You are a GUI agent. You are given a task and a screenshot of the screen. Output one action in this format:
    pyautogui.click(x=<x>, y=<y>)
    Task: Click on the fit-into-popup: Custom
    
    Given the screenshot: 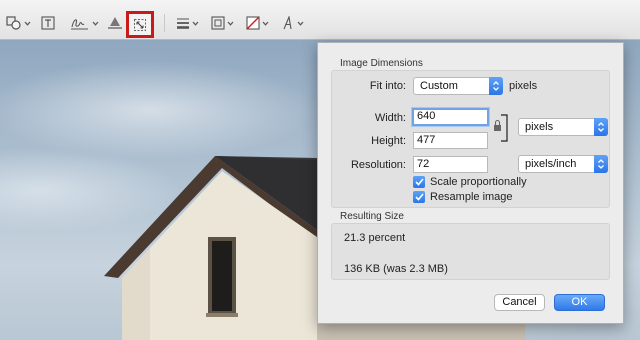 What is the action you would take?
    pyautogui.click(x=458, y=86)
    